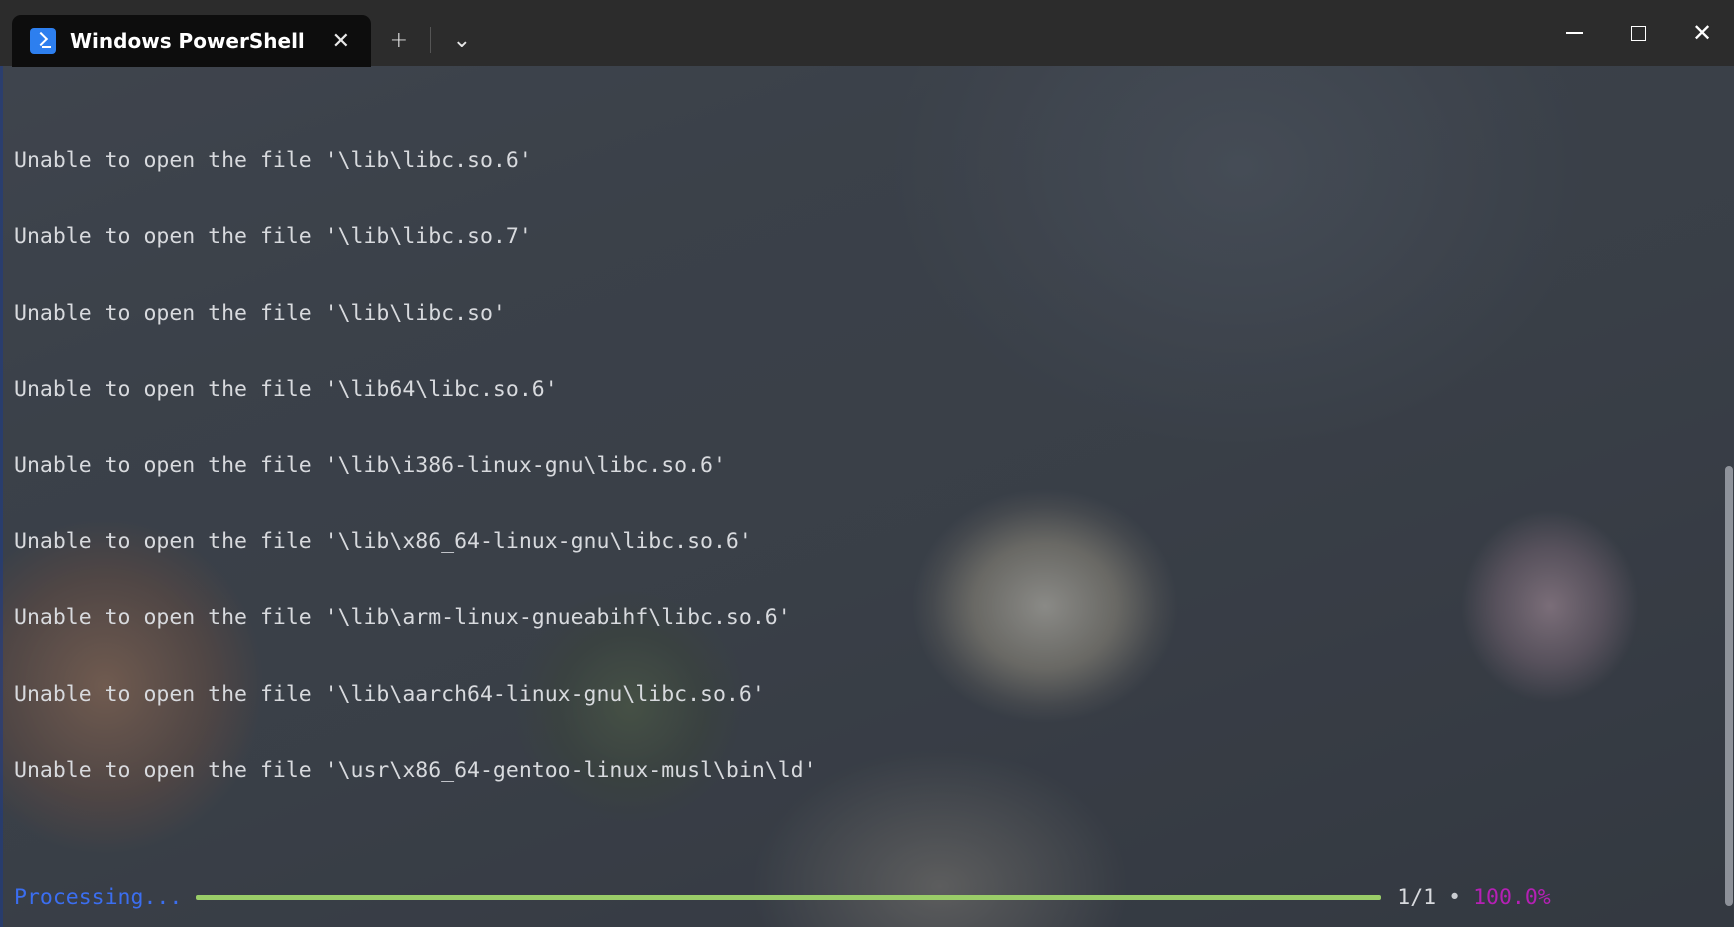 This screenshot has width=1734, height=927. I want to click on progress-bar, so click(789, 898).